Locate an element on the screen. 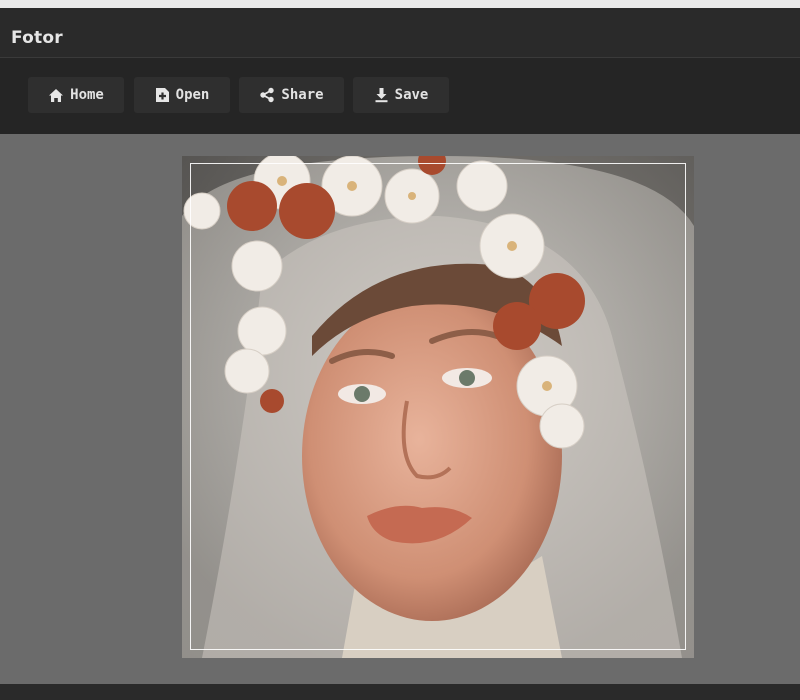 The height and width of the screenshot is (700, 800). open-button: Open is located at coordinates (182, 95).